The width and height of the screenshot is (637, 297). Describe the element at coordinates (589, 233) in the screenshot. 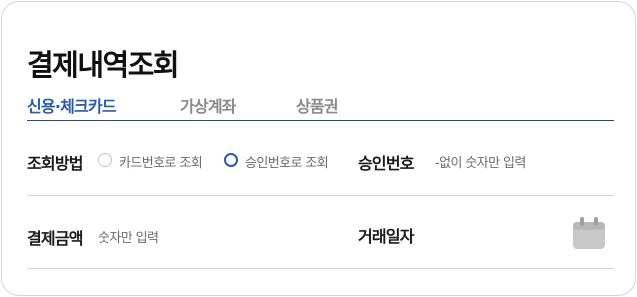

I see `calendar-icon` at that location.